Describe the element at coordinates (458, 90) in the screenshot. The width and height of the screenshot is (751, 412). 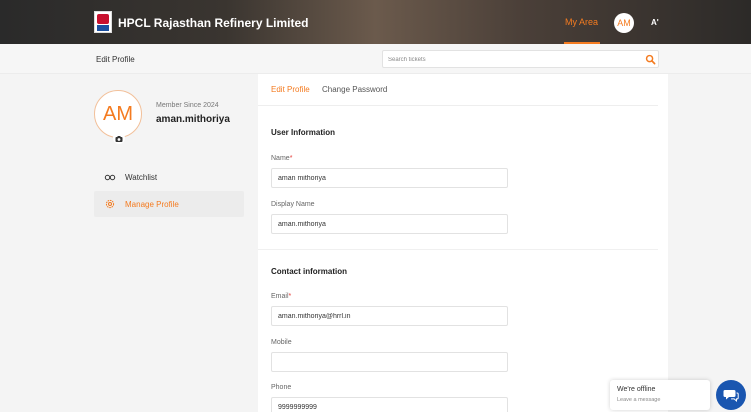
I see `profile-tabs: Edit Profile Change Password` at that location.